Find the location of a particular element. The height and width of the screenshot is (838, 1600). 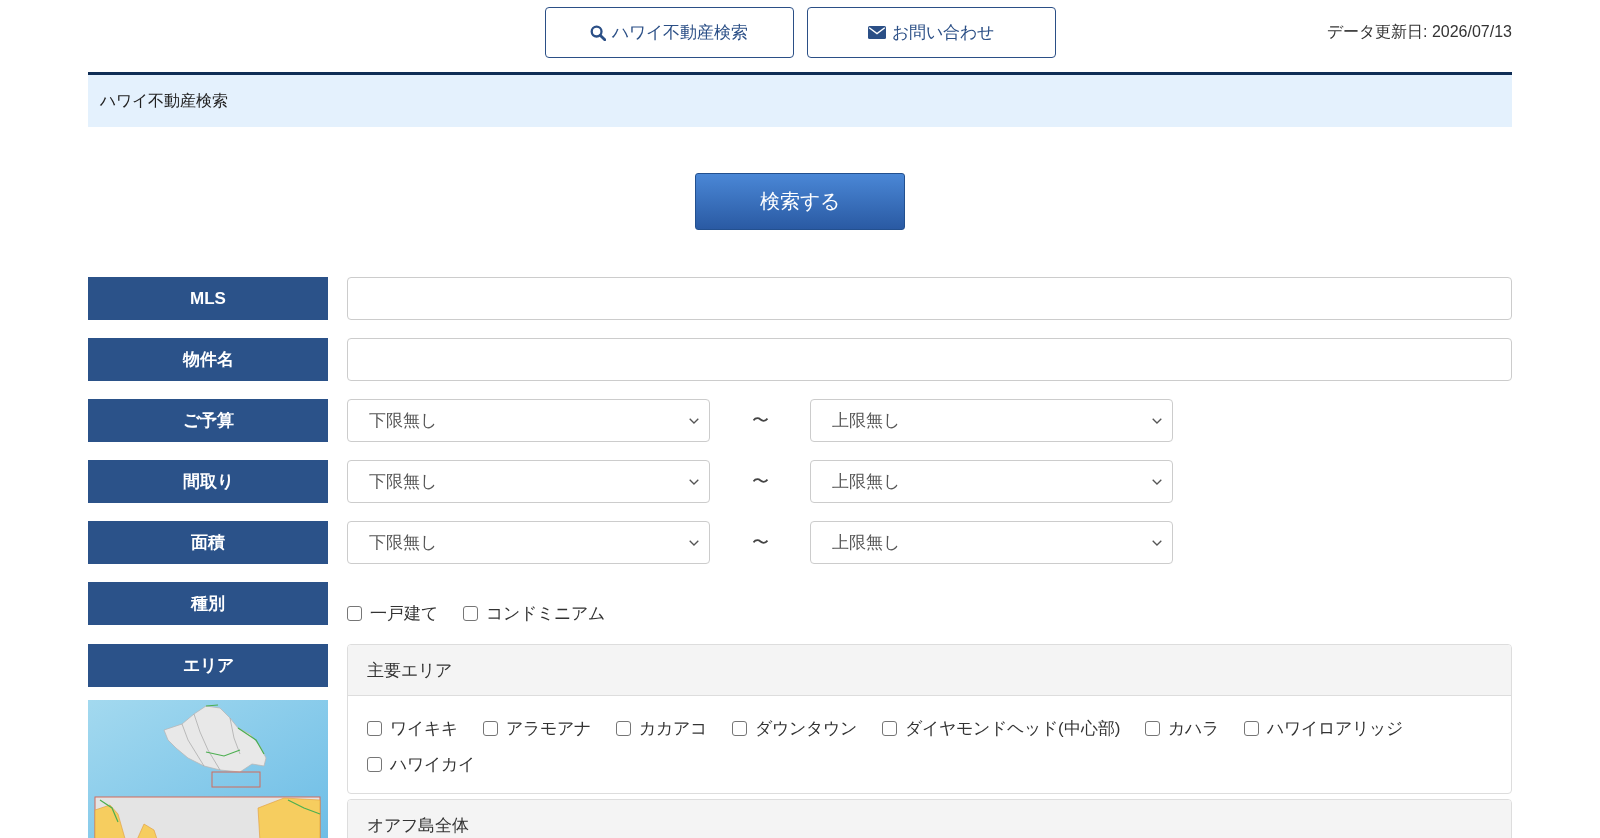

field-label: MLS is located at coordinates (208, 298).